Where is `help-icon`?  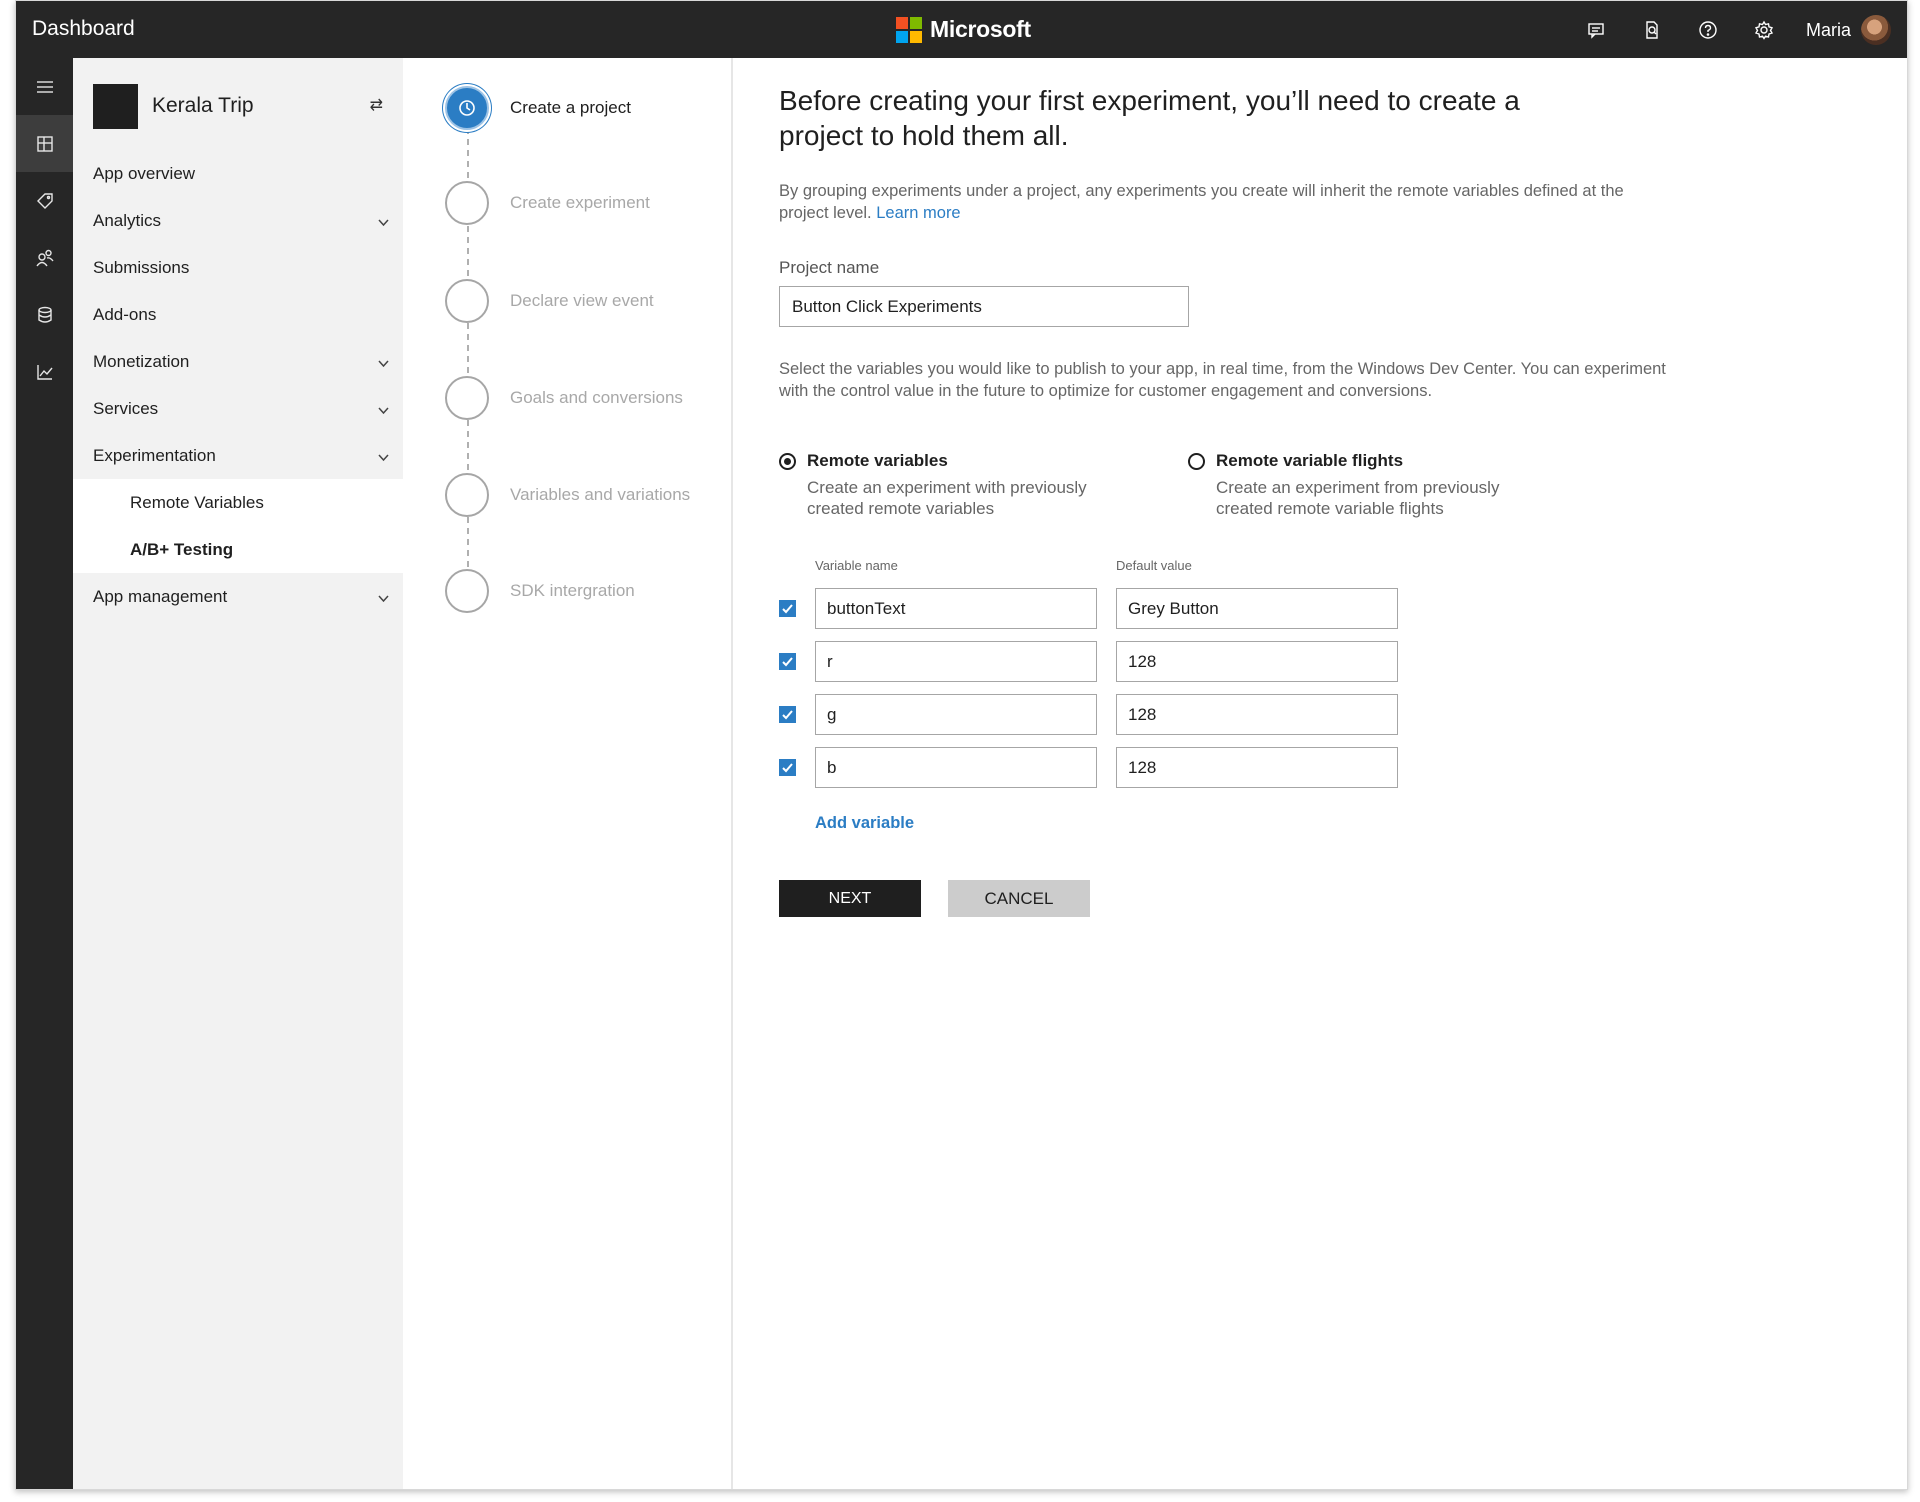
help-icon is located at coordinates (1708, 30).